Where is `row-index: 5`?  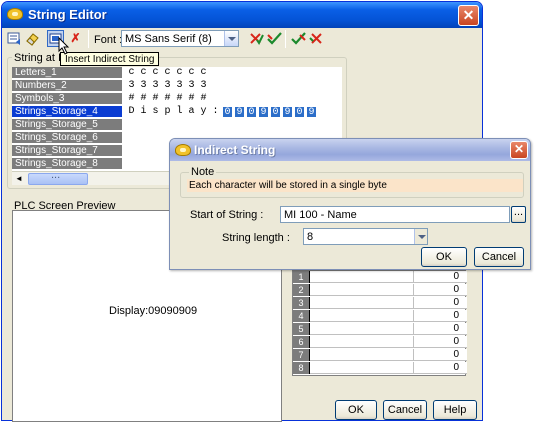 row-index: 5 is located at coordinates (301, 329).